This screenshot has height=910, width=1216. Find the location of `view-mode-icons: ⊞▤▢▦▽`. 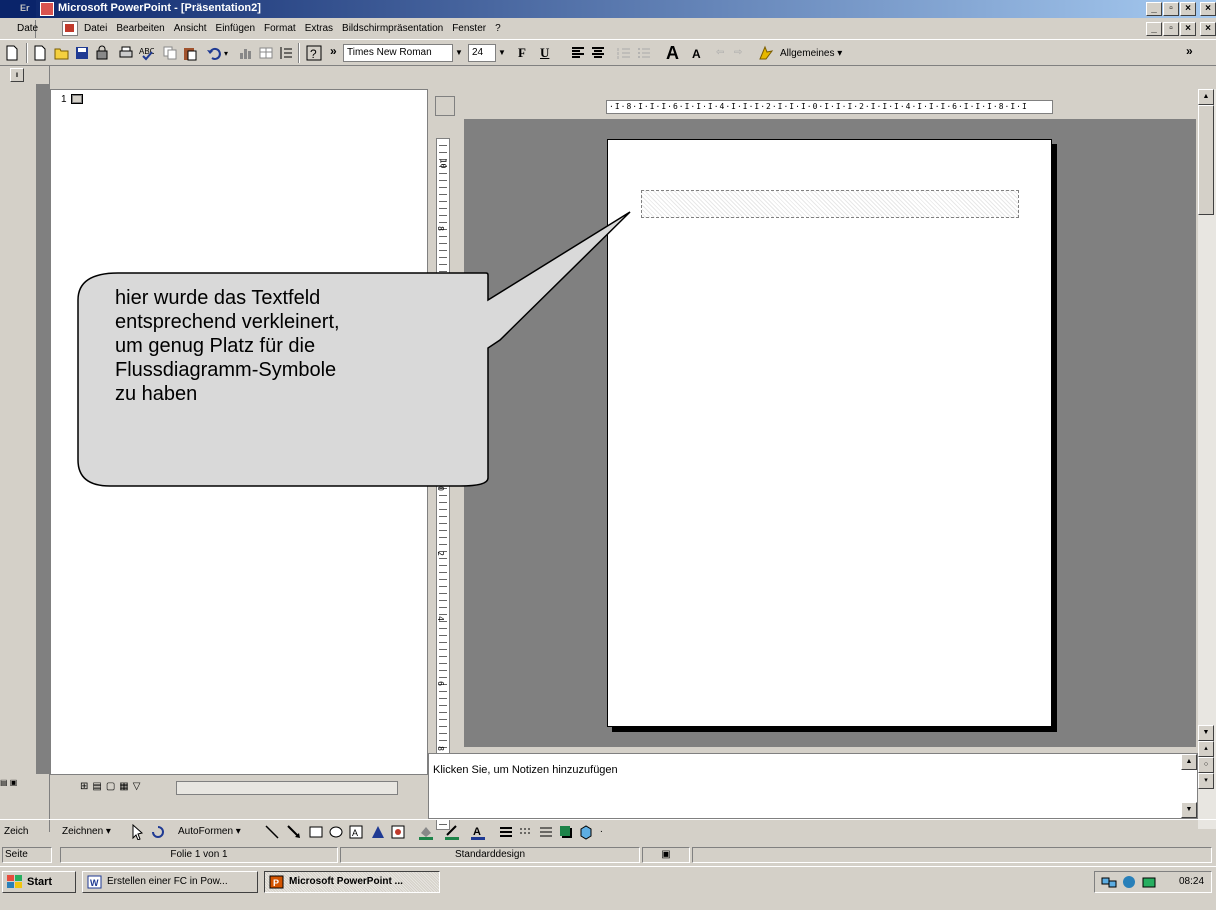

view-mode-icons: ⊞▤▢▦▽ is located at coordinates (112, 786).